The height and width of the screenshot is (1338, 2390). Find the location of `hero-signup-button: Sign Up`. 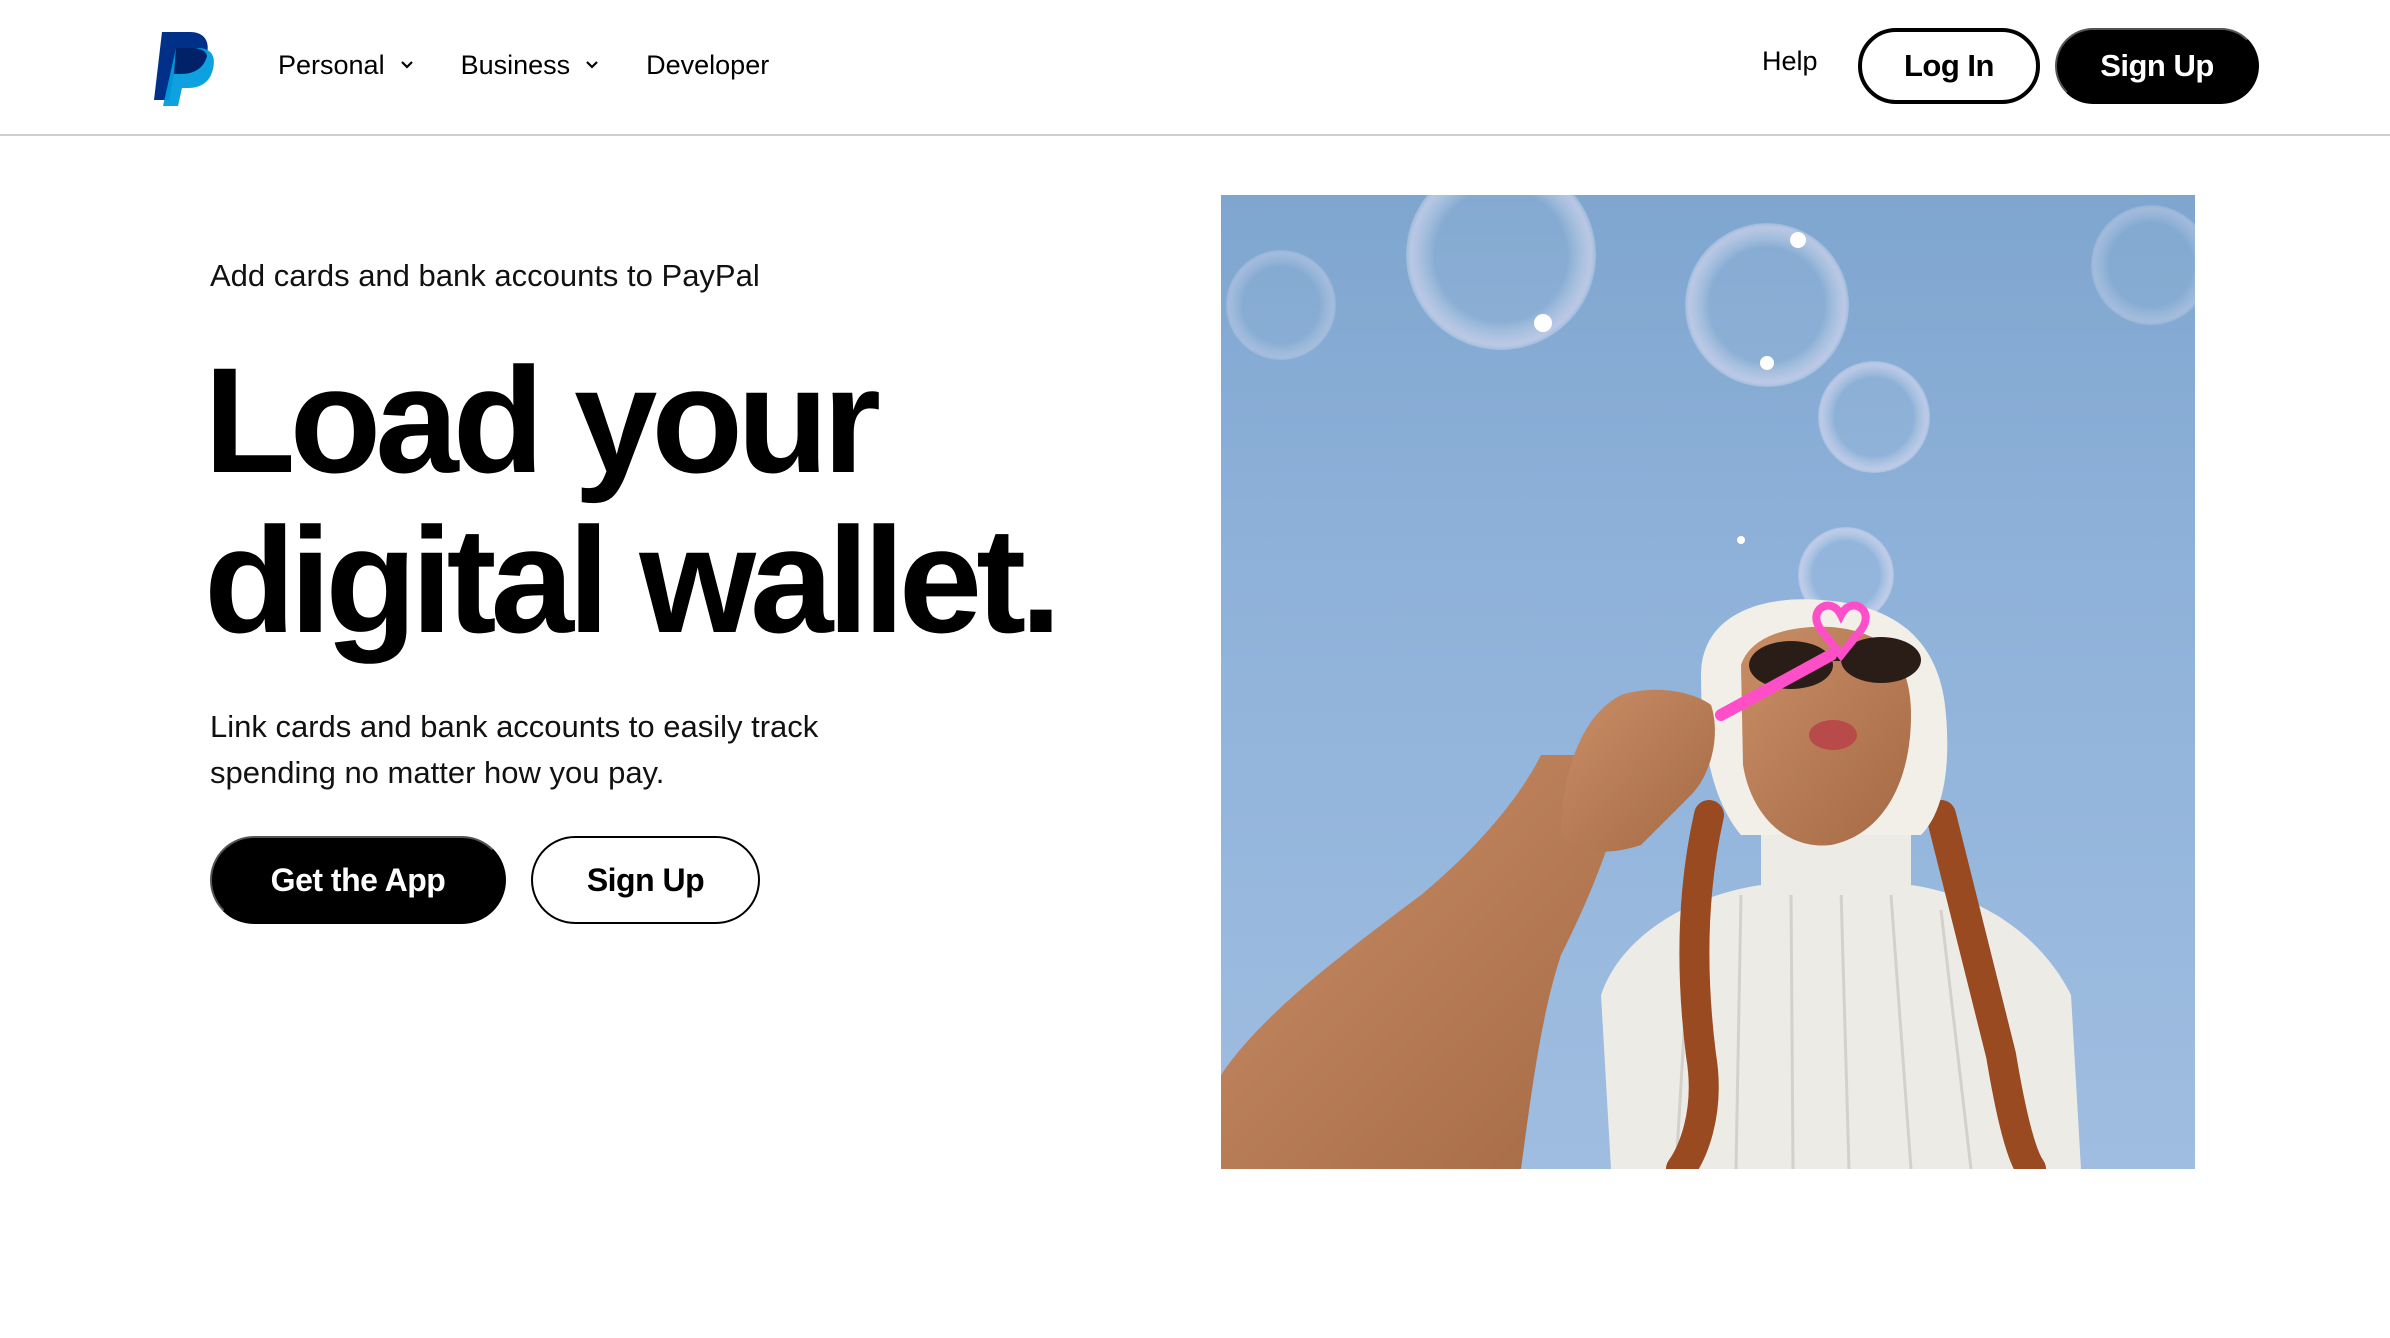

hero-signup-button: Sign Up is located at coordinates (645, 880).